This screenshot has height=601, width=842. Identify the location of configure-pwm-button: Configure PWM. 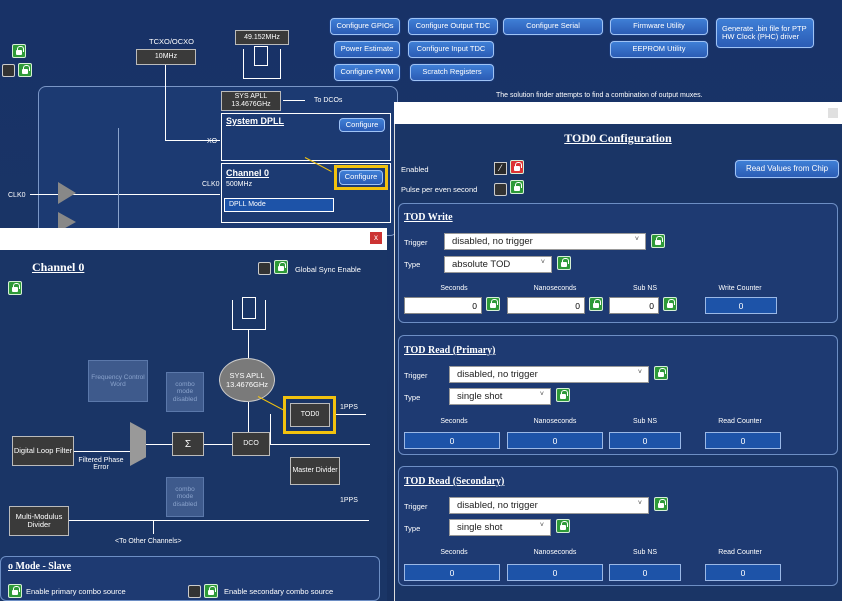
(367, 72).